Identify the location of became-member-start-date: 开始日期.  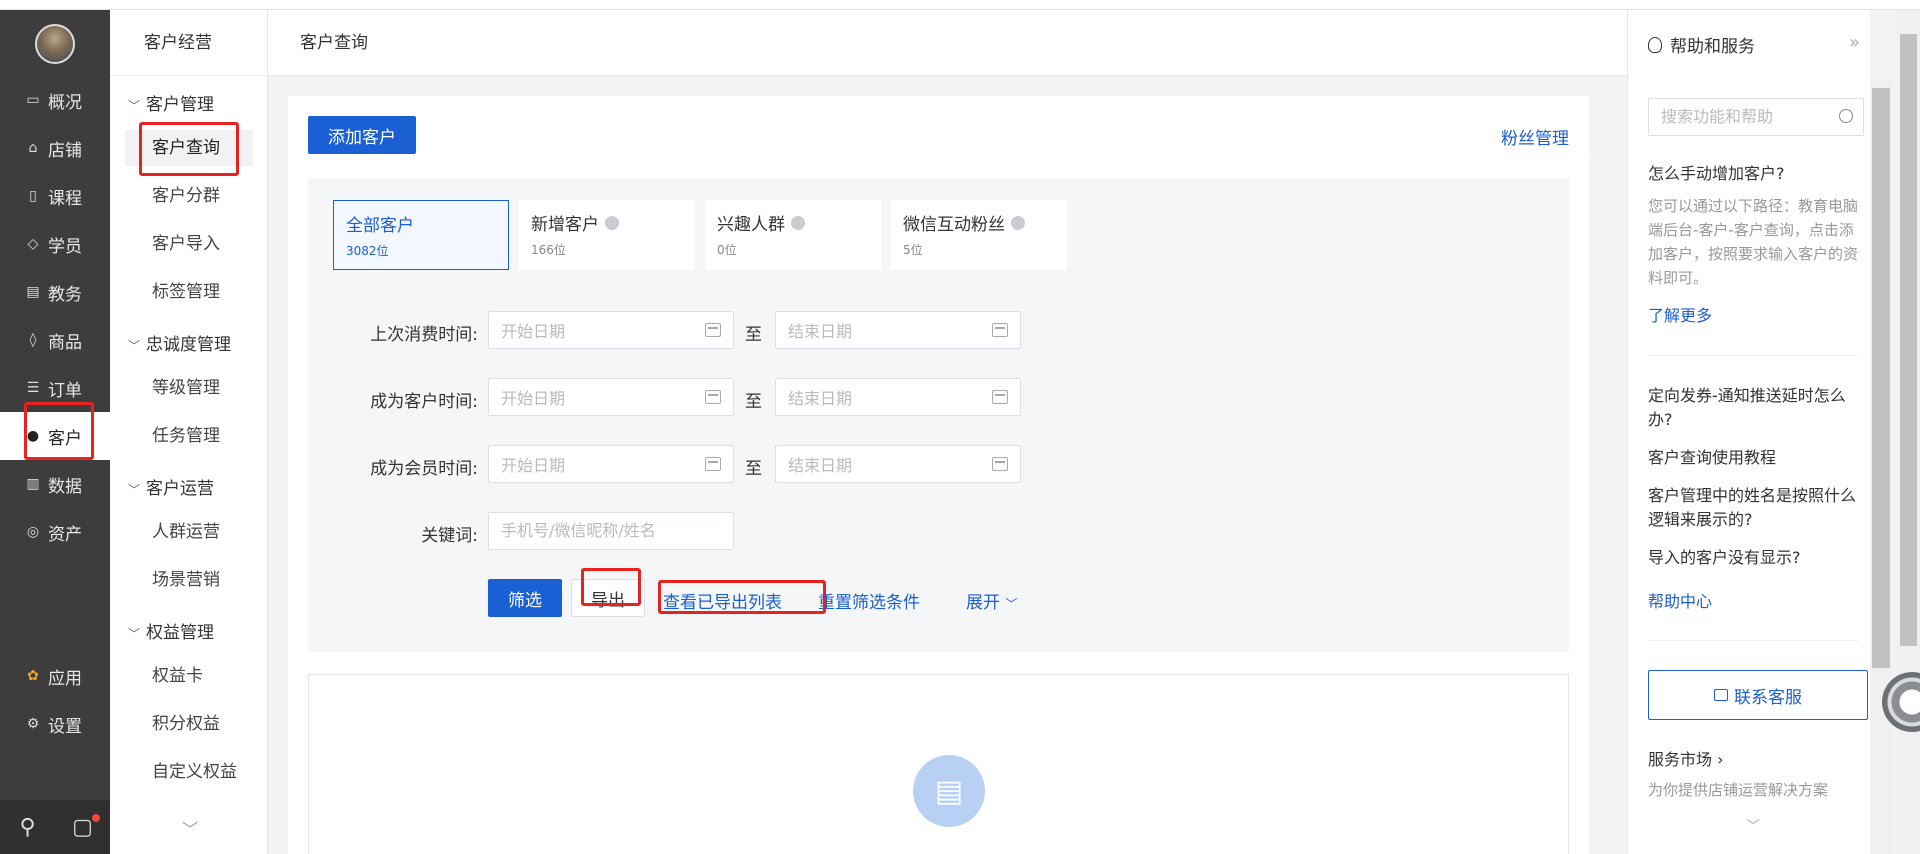
(611, 464).